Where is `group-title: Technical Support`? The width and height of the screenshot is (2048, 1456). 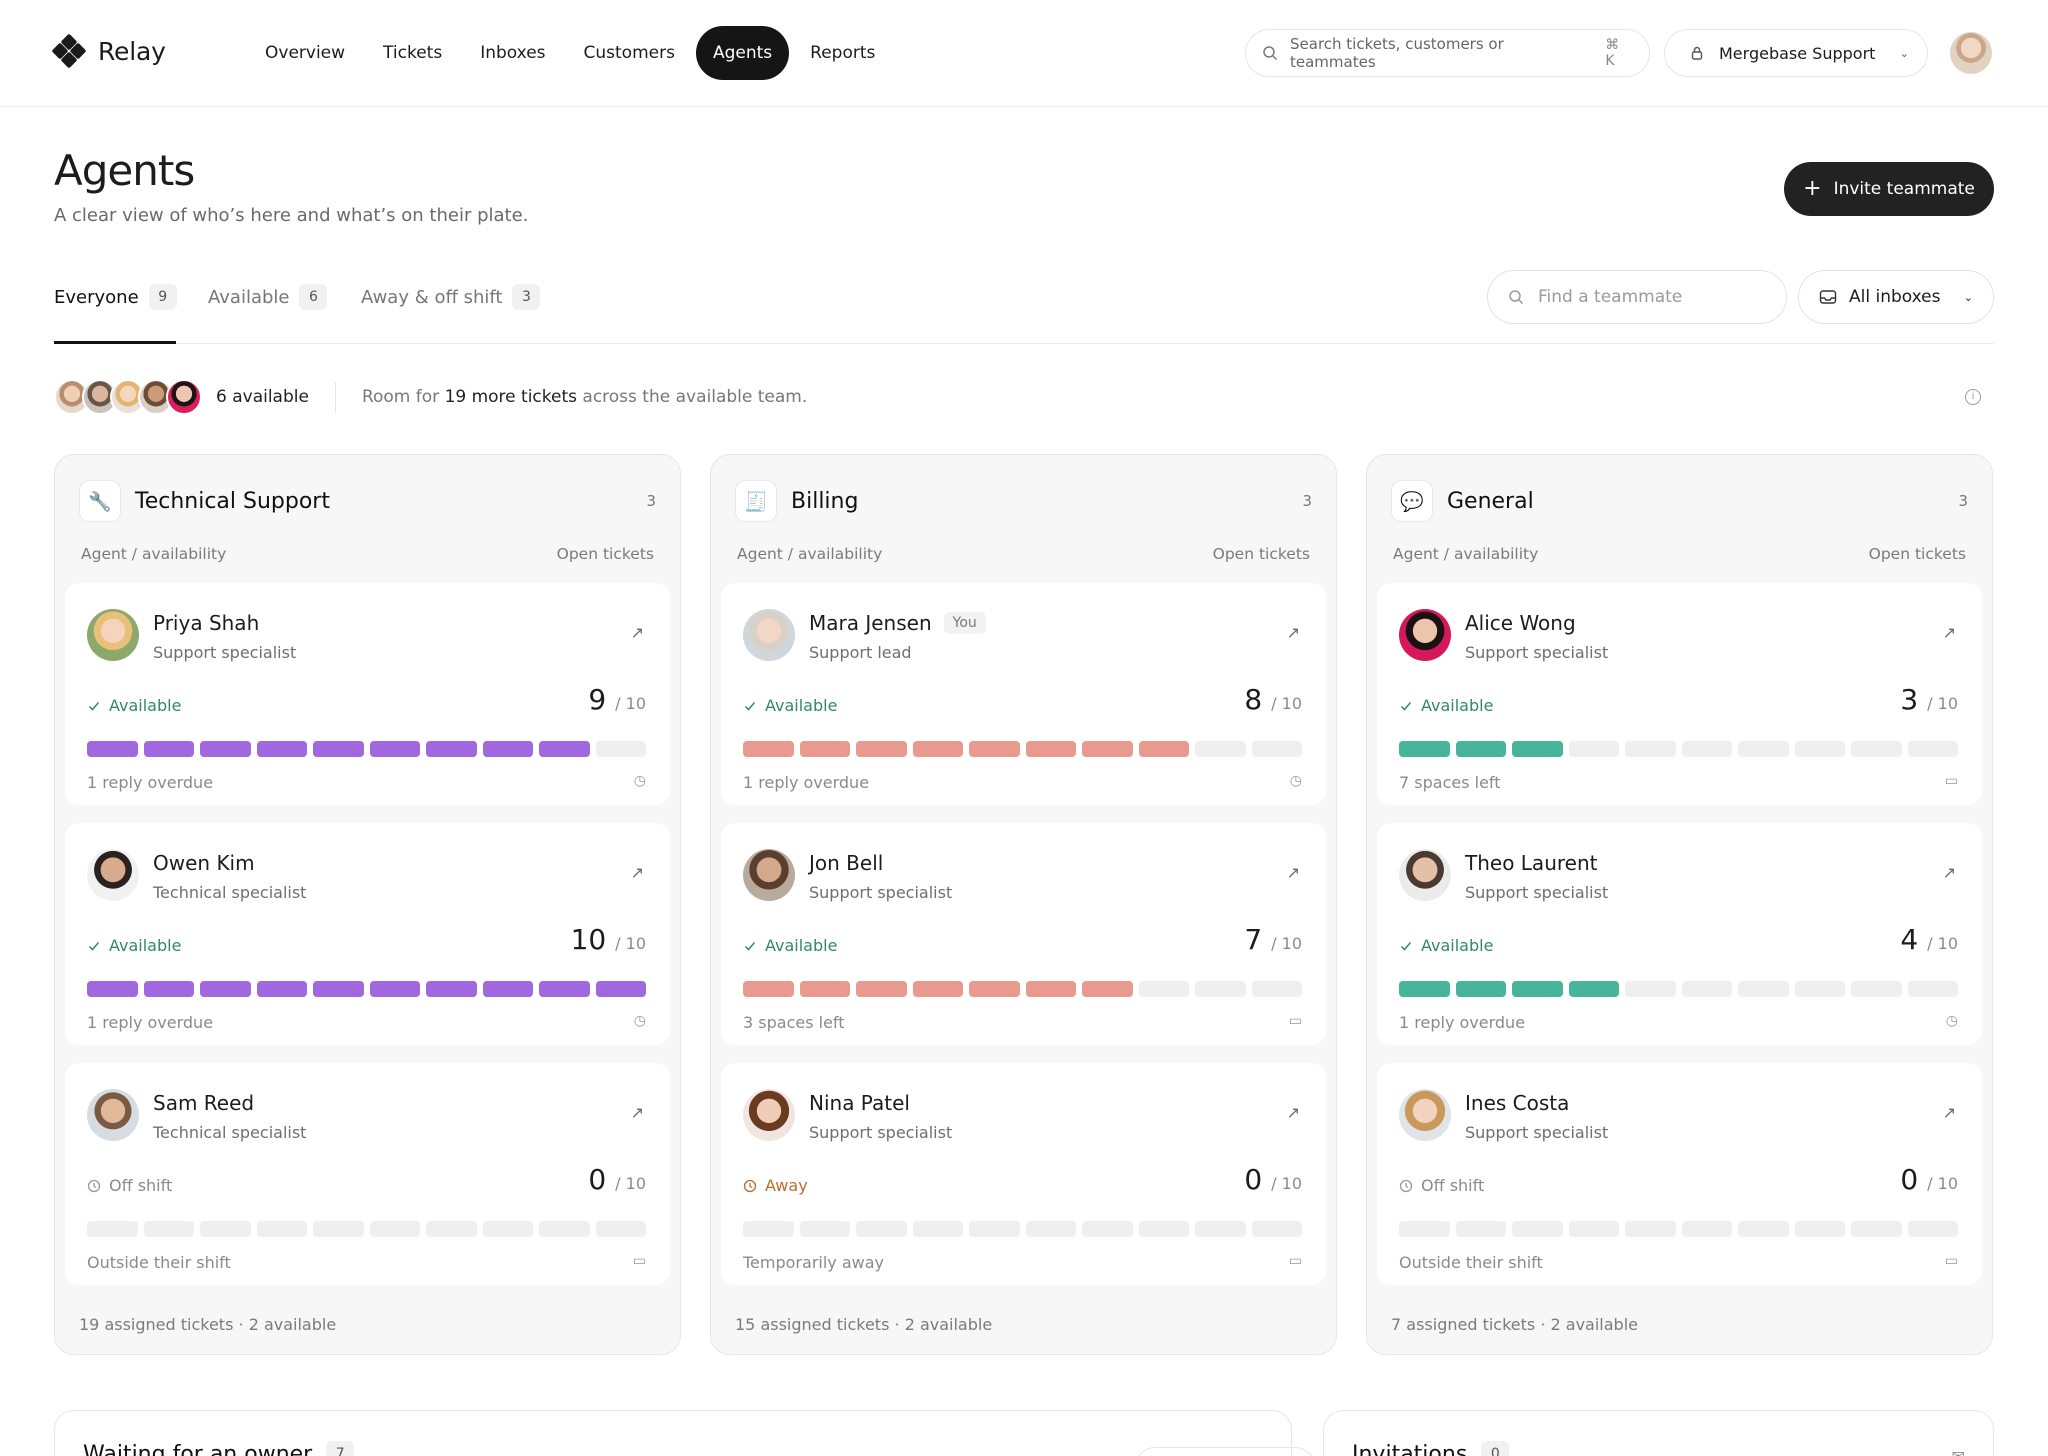 group-title: Technical Support is located at coordinates (232, 501).